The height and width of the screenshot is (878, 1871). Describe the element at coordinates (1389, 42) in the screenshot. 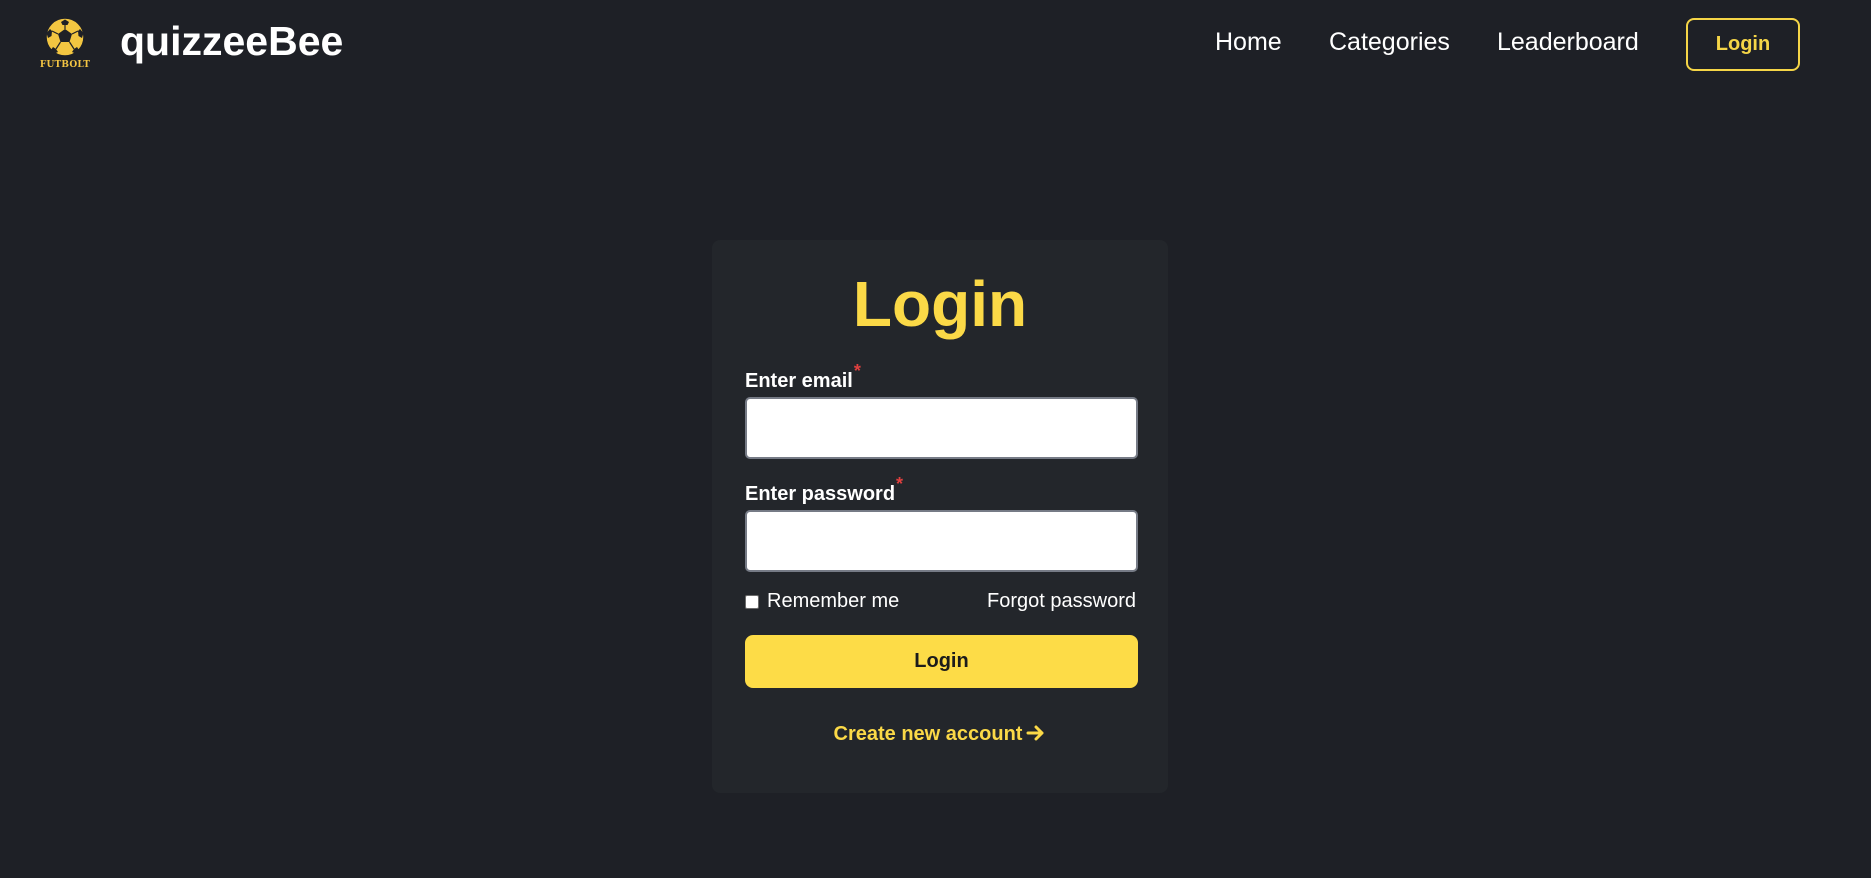

I see `nav-categories-link: Categories` at that location.